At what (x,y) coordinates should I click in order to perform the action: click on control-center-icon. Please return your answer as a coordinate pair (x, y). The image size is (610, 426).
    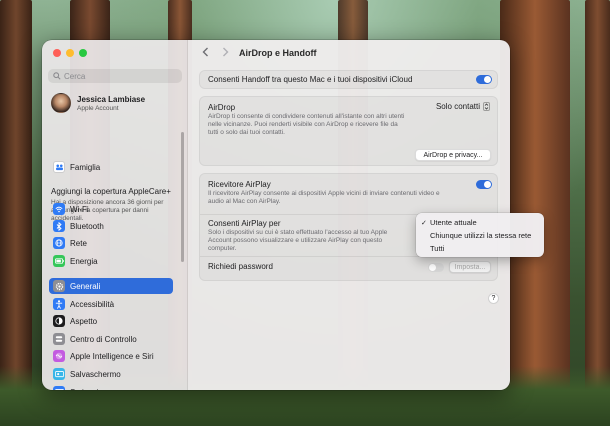
    Looking at the image, I should click on (59, 339).